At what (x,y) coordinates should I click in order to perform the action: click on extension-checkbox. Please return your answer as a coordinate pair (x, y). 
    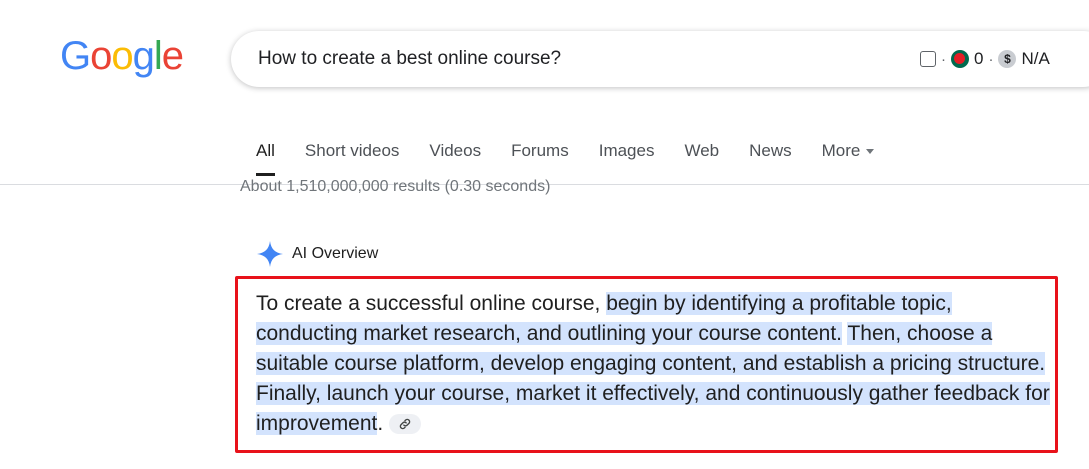
    Looking at the image, I should click on (928, 59).